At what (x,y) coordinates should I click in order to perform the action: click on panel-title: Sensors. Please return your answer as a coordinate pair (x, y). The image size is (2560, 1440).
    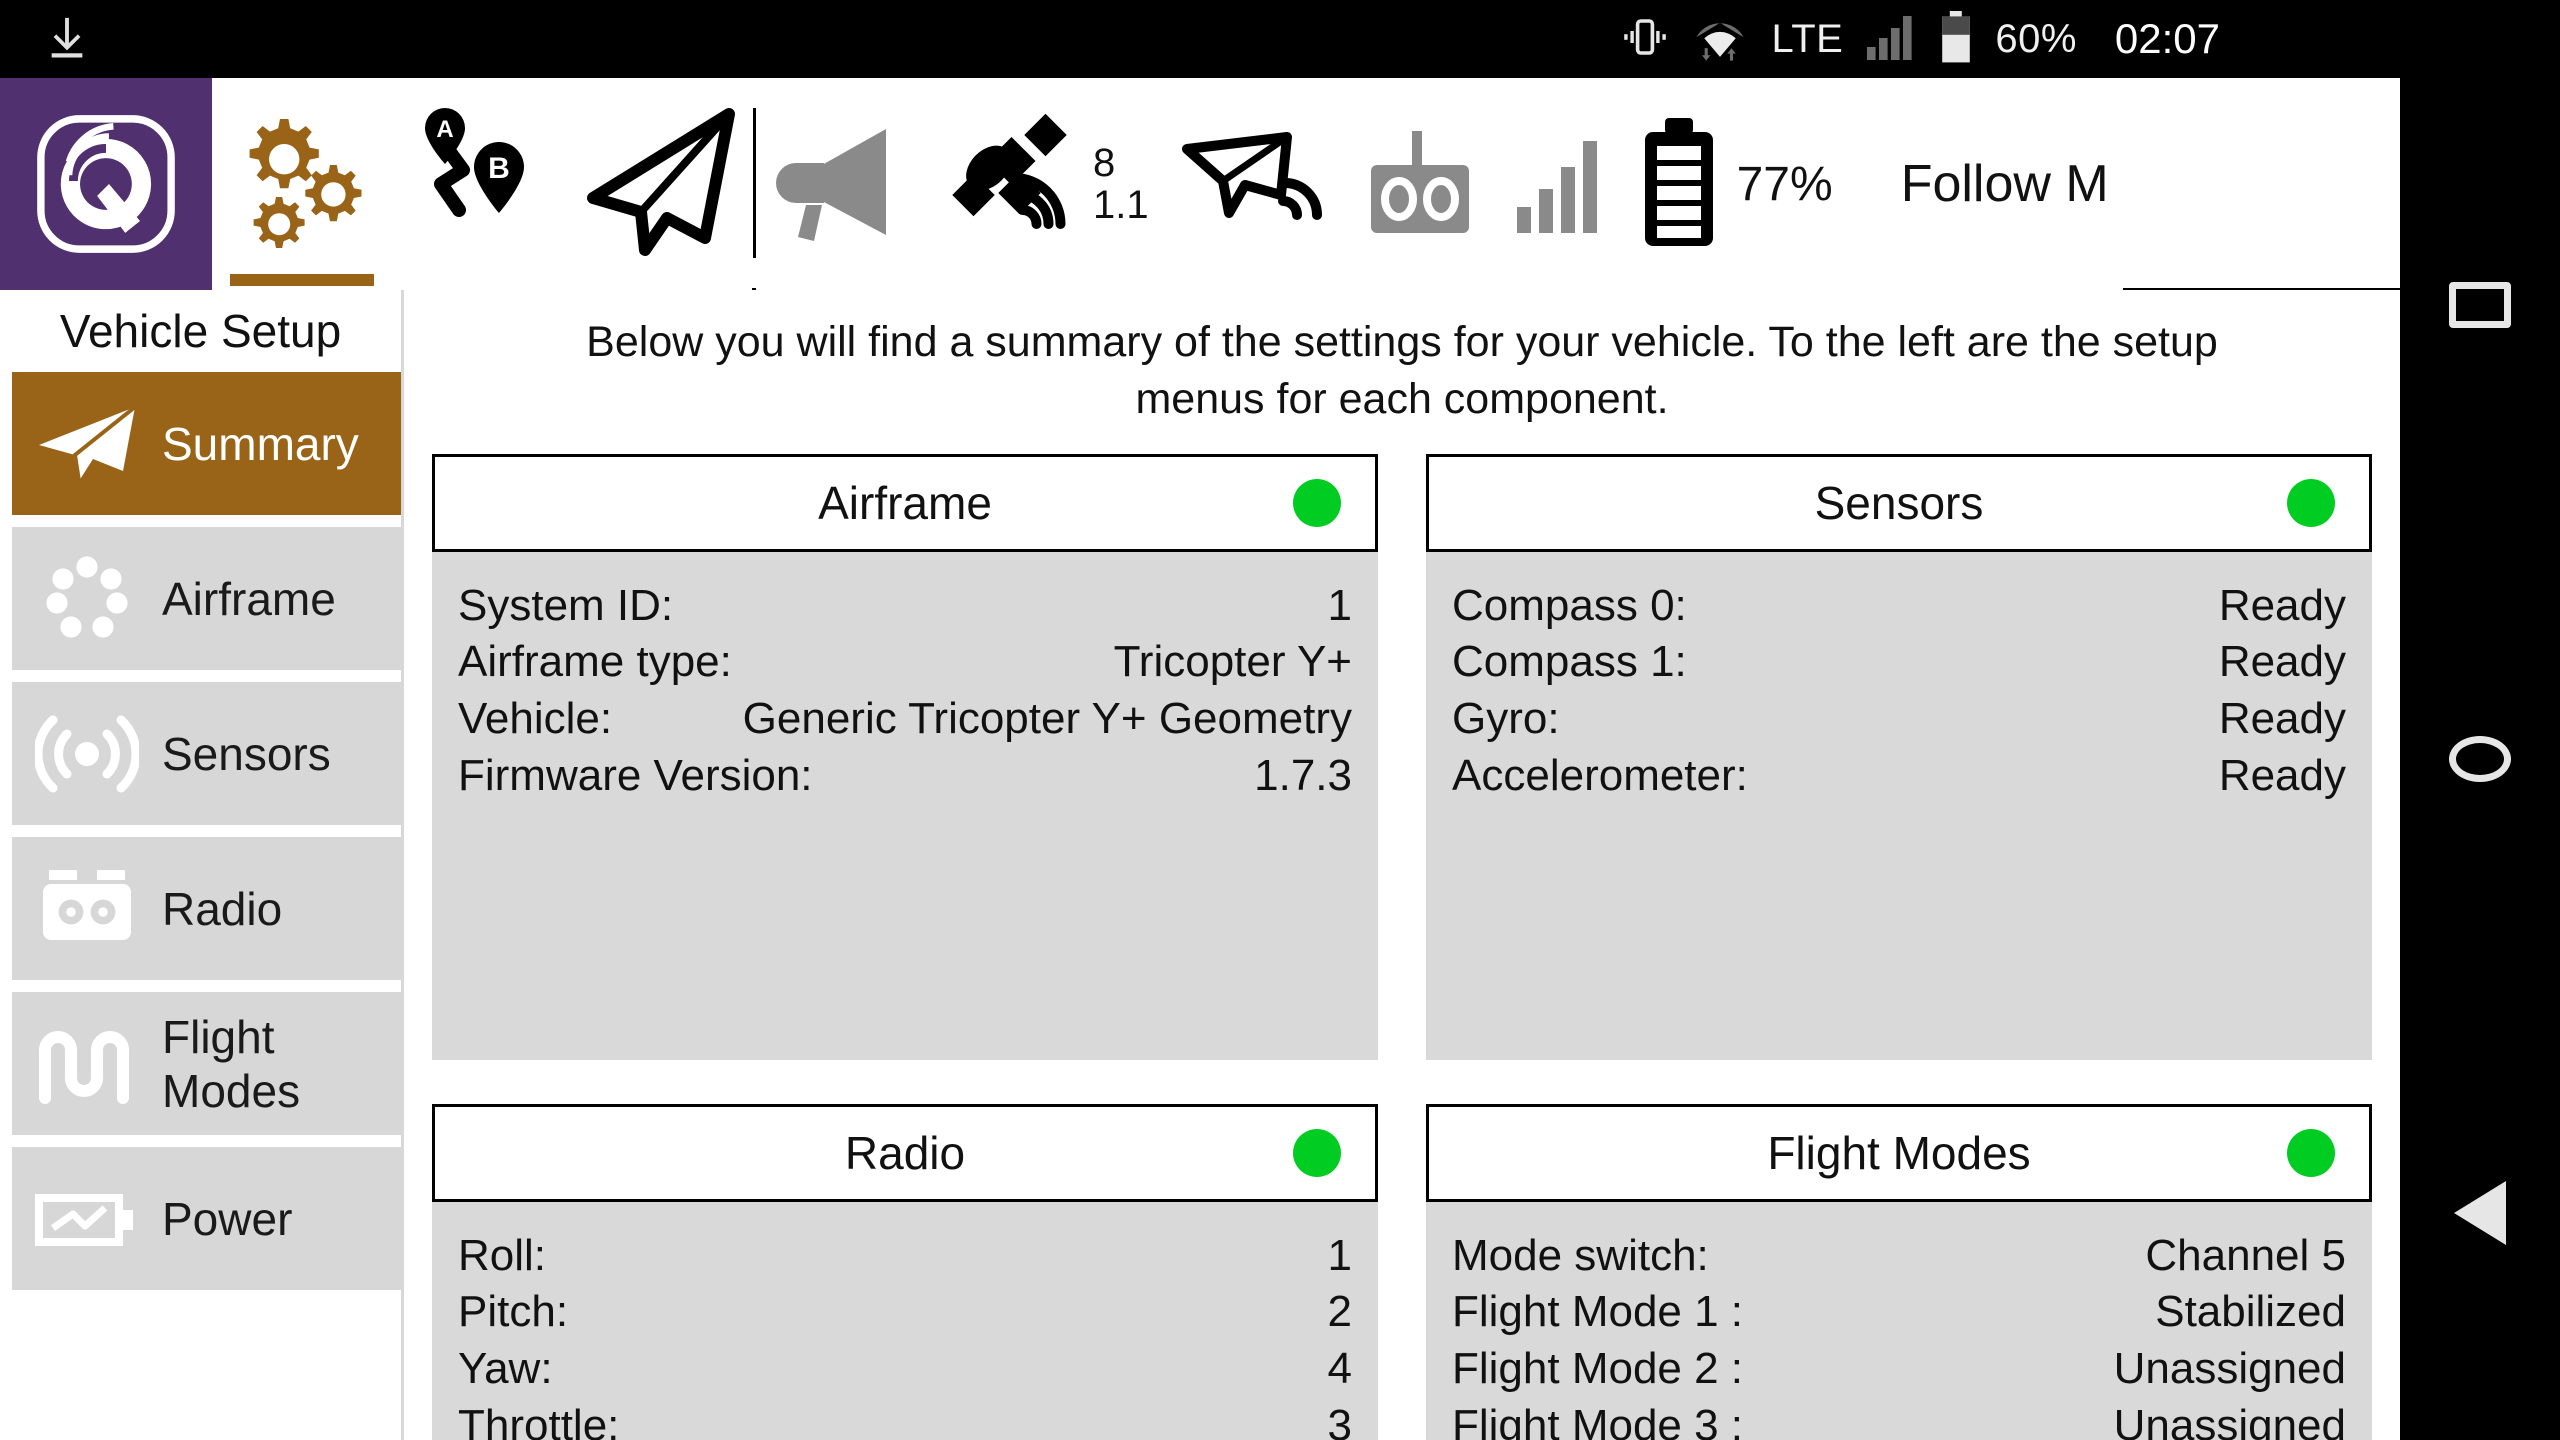
    Looking at the image, I should click on (1899, 502).